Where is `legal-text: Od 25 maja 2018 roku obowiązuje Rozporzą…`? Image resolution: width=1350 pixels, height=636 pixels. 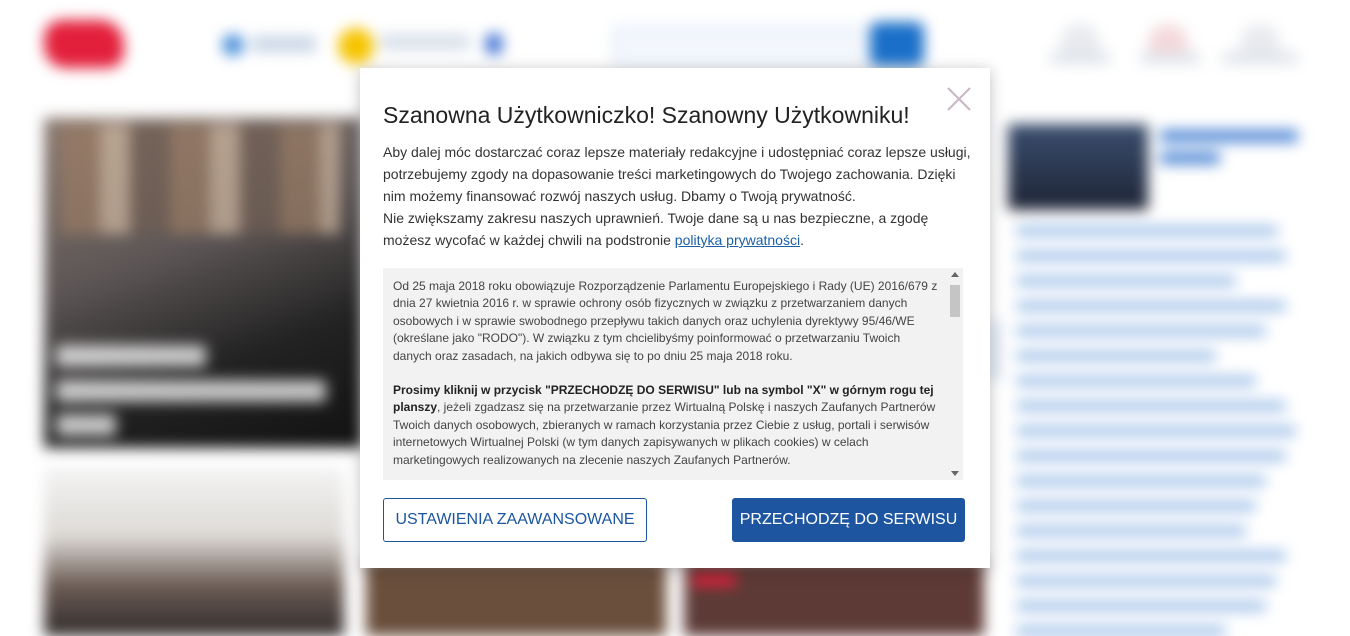 legal-text: Od 25 maja 2018 roku obowiązuje Rozporzą… is located at coordinates (665, 379).